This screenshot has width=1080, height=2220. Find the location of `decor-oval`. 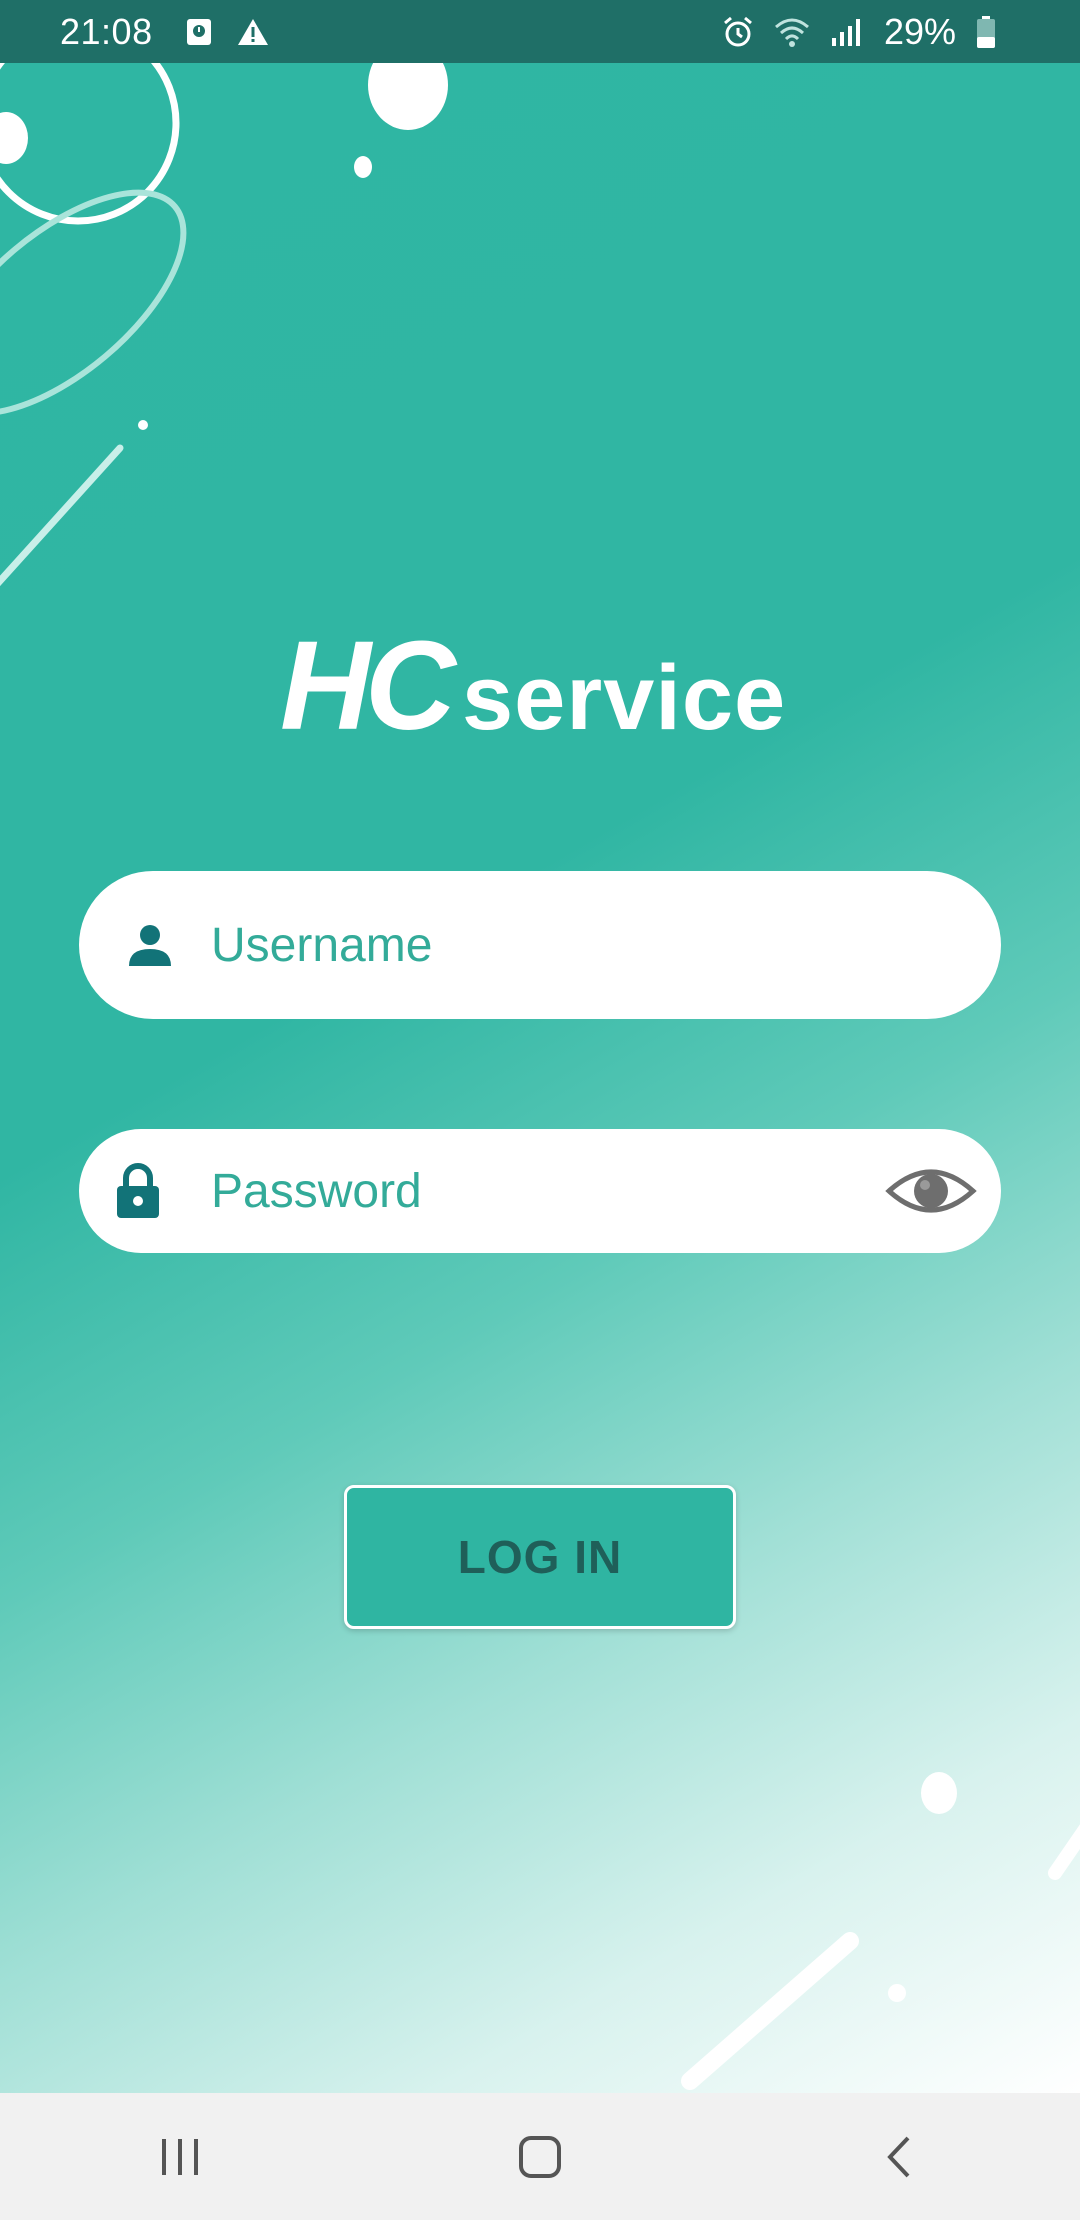

decor-oval is located at coordinates (408, 96).